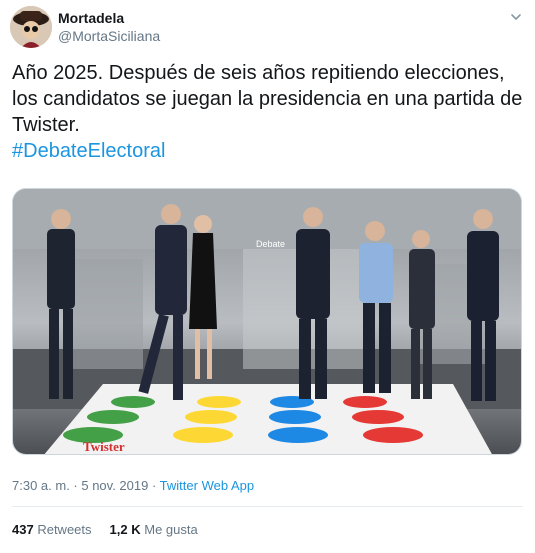 This screenshot has height=553, width=535. I want to click on likes-stat: 1,2 K Me gusta, so click(154, 529).